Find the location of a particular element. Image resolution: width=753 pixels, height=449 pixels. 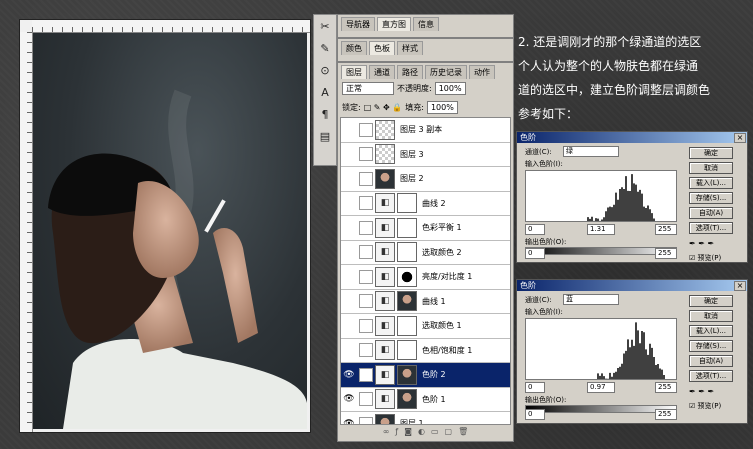

tab-paths: 路径 is located at coordinates (410, 72).